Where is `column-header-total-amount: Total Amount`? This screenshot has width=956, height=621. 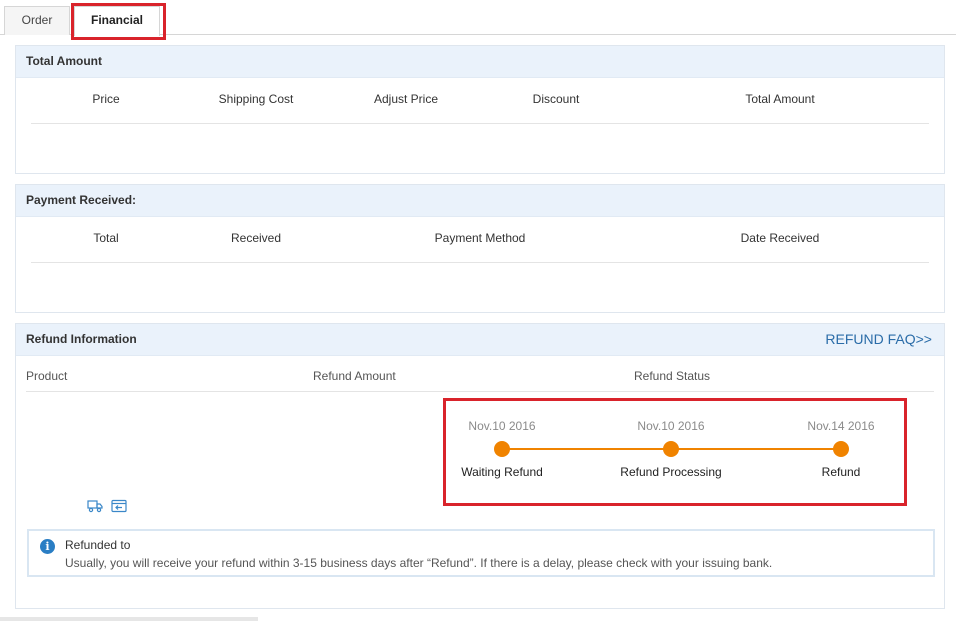 column-header-total-amount: Total Amount is located at coordinates (780, 99).